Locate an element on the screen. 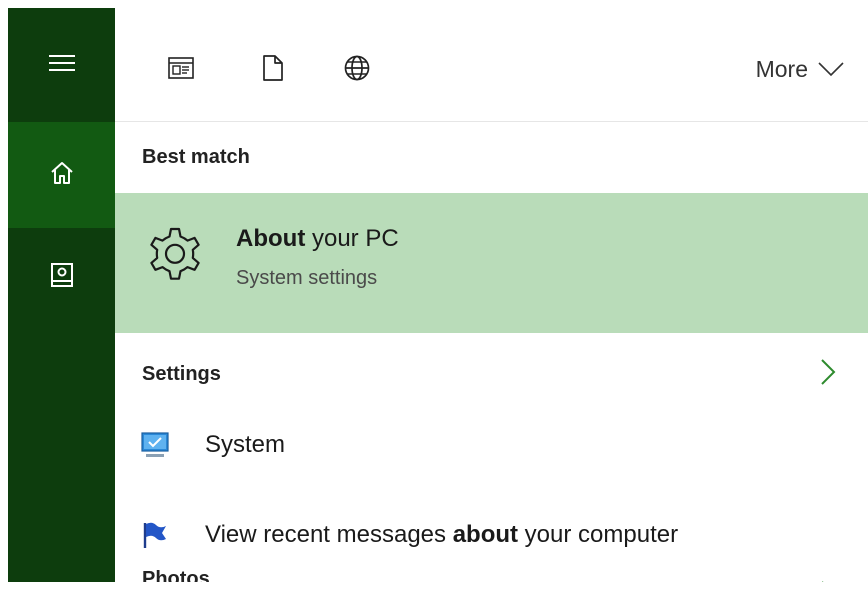 The height and width of the screenshot is (590, 868). chevron-right-icon is located at coordinates (828, 374).